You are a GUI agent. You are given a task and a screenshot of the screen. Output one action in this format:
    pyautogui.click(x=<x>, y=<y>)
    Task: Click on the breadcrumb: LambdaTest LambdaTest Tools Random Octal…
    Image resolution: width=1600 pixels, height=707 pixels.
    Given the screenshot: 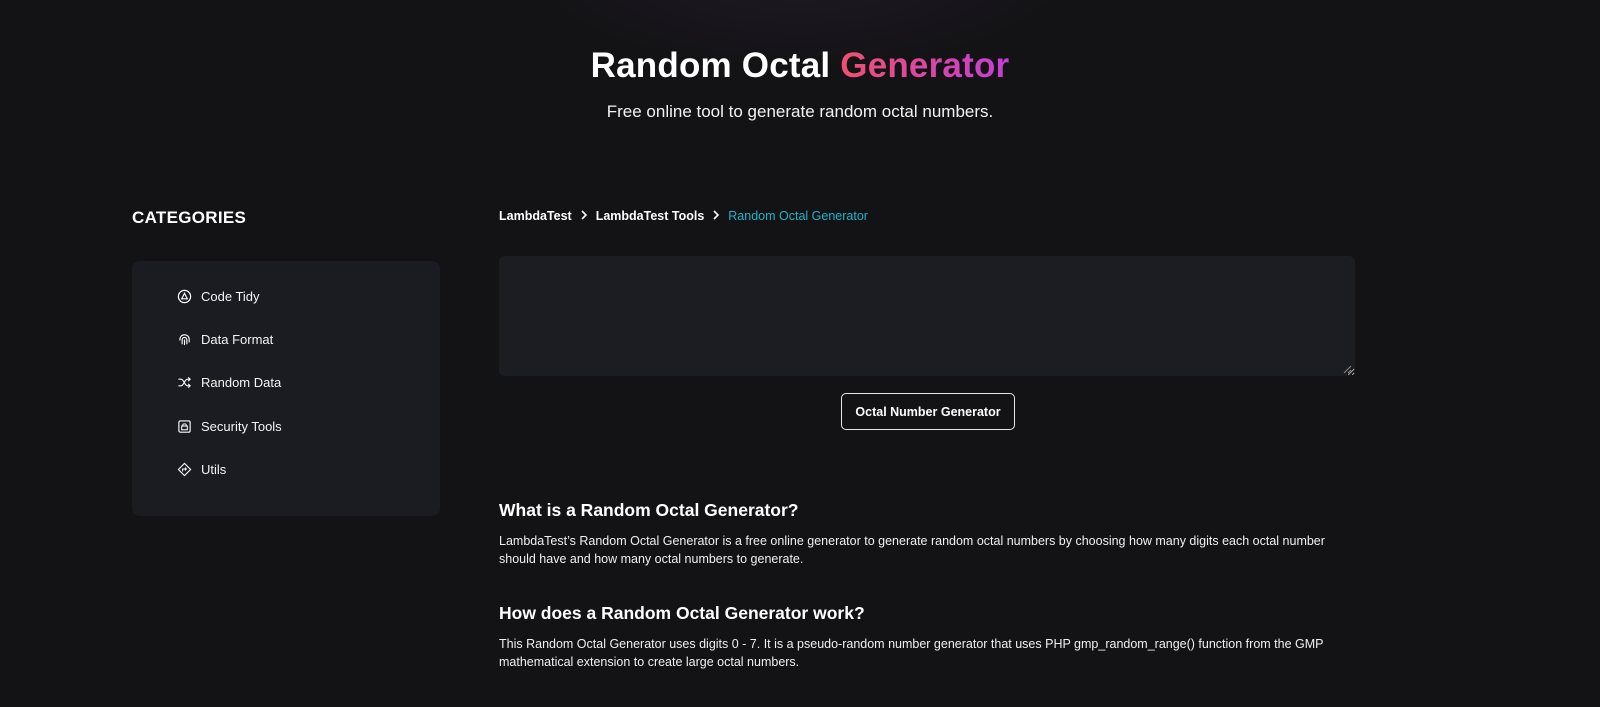 What is the action you would take?
    pyautogui.click(x=683, y=216)
    